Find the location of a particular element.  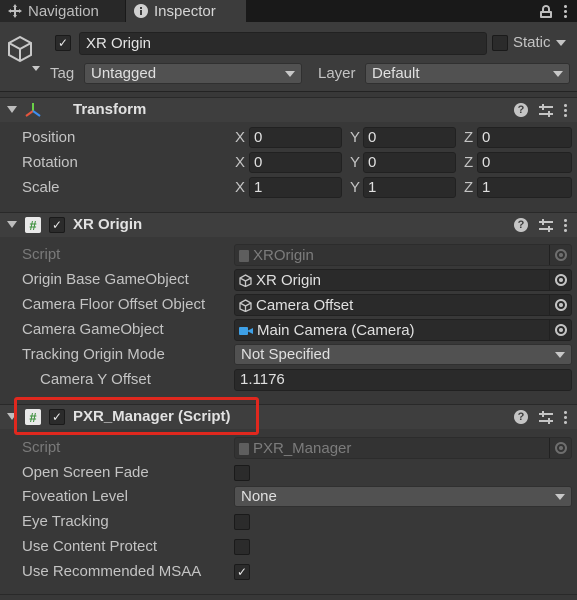

camera-gameobject-field: Main Camera (Camera) is located at coordinates (403, 330).